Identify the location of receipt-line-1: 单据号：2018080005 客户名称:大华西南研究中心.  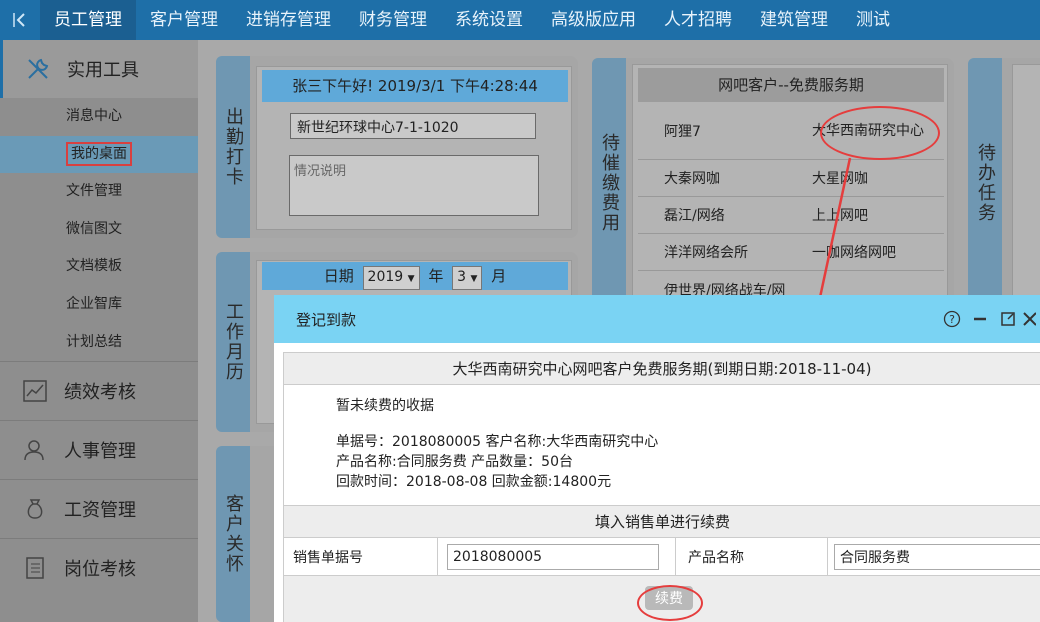
(497, 442).